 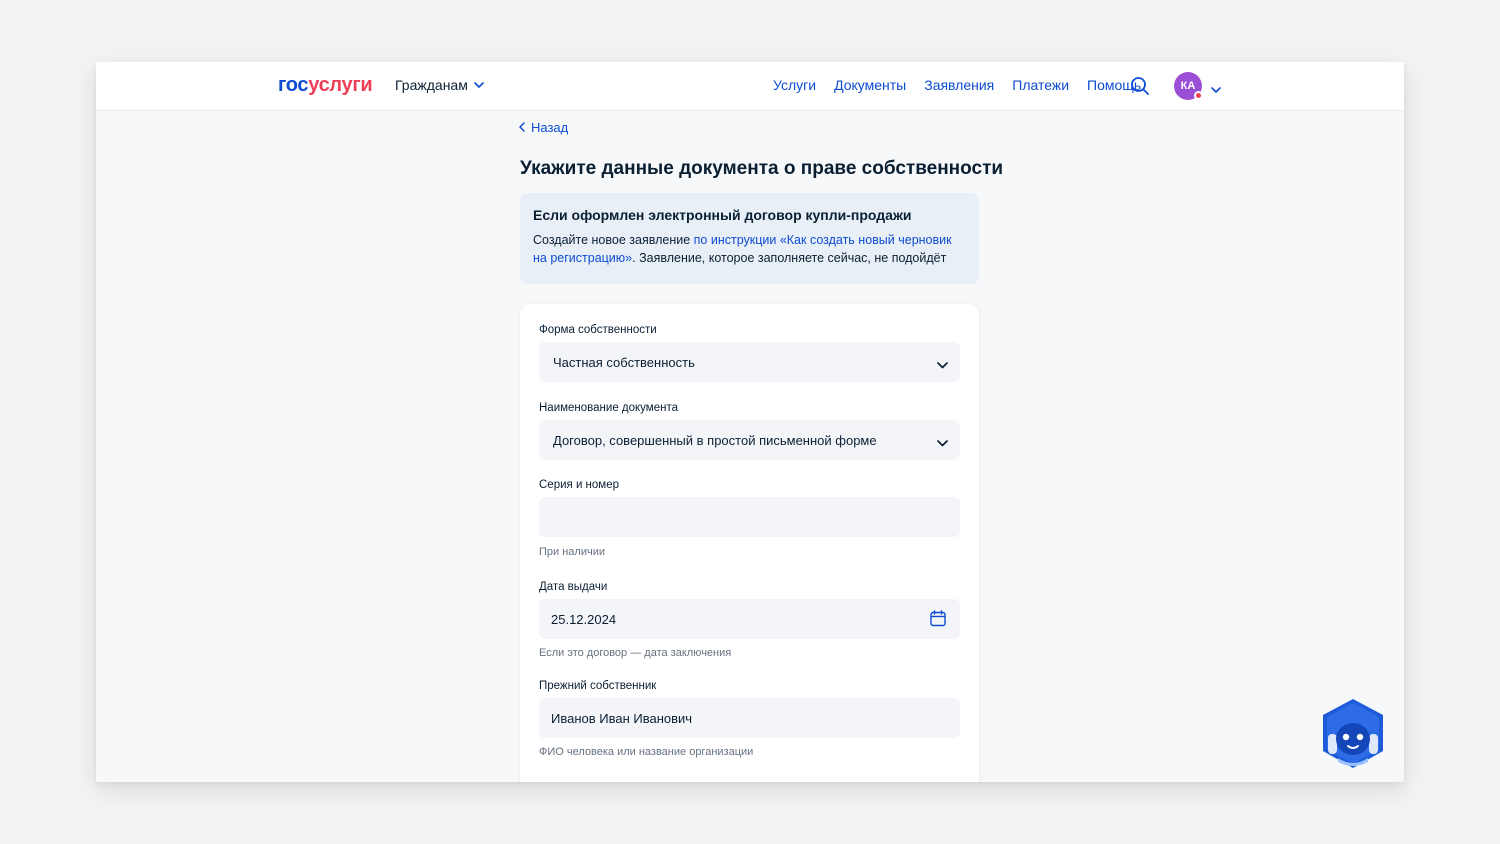 What do you see at coordinates (794, 85) in the screenshot?
I see `nav-link-services: Услуги` at bounding box center [794, 85].